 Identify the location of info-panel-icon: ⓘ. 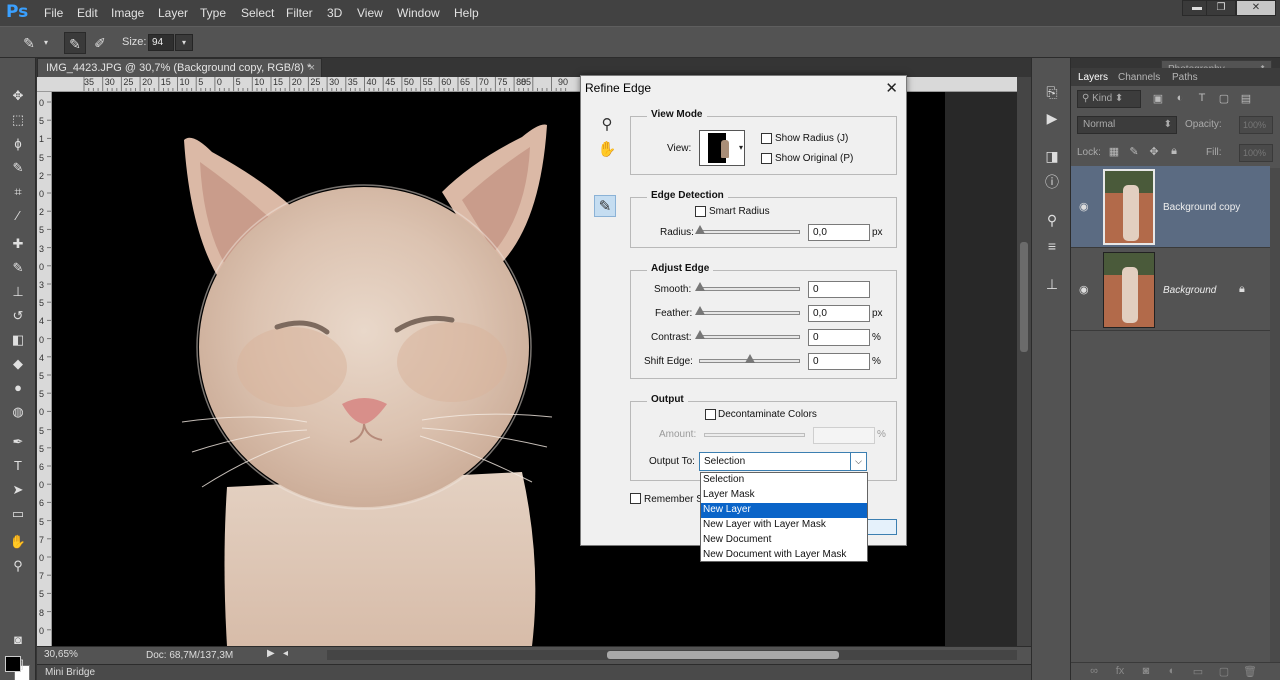
(1052, 182).